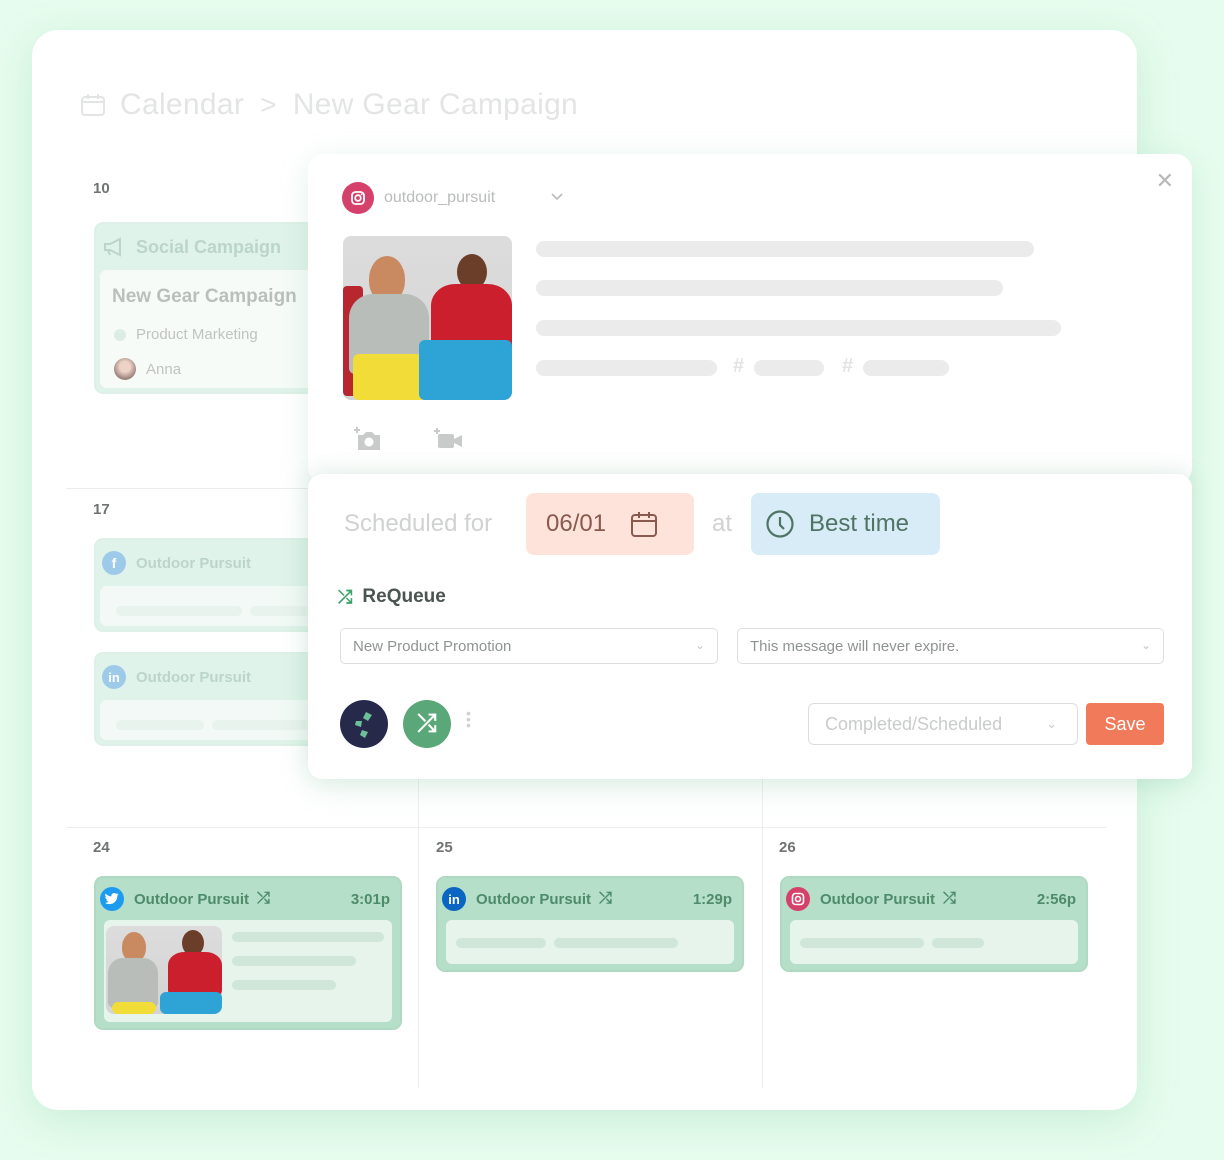 The width and height of the screenshot is (1224, 1160). Describe the element at coordinates (418, 523) in the screenshot. I see `scheduled-for-label: Scheduled for` at that location.